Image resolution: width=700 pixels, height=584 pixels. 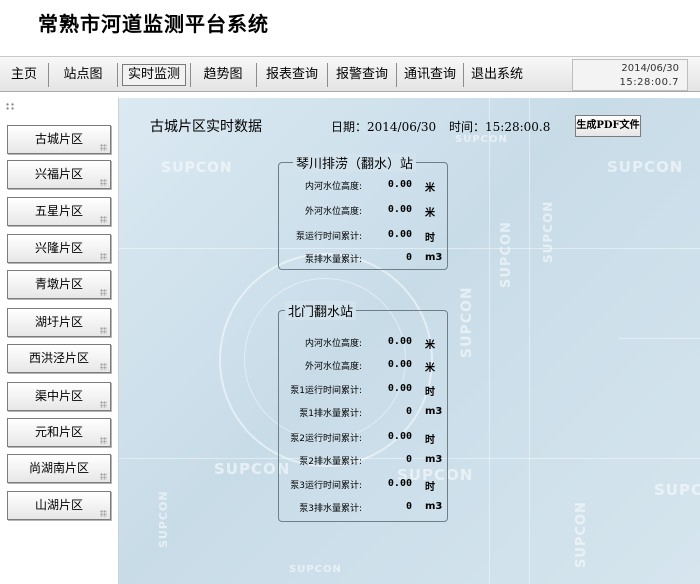 I want to click on sidebar-item-label: 兴福片区, so click(x=58, y=174).